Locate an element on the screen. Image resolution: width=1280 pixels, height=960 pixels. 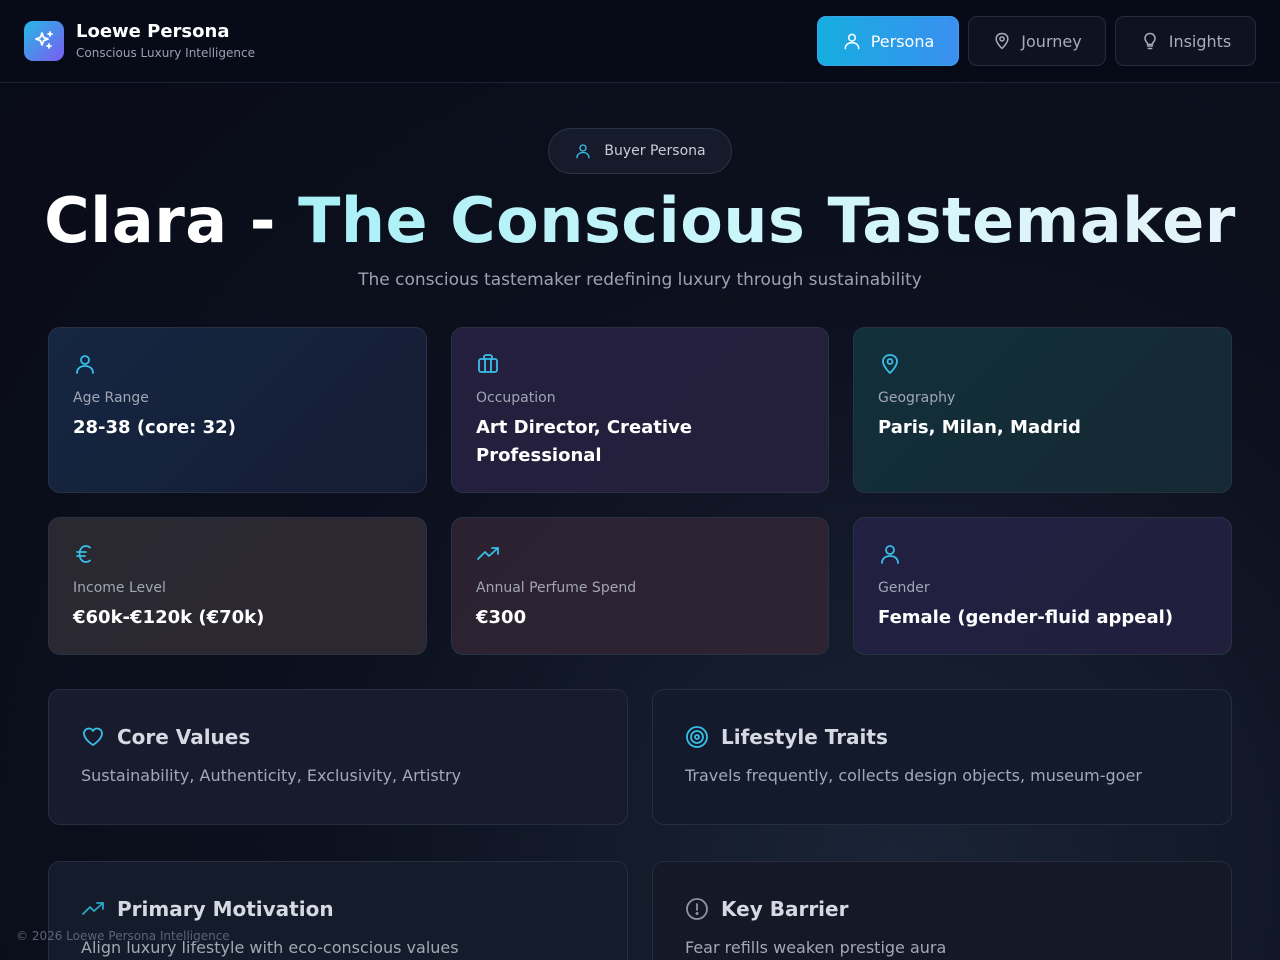
briefcase-icon is located at coordinates (488, 363).